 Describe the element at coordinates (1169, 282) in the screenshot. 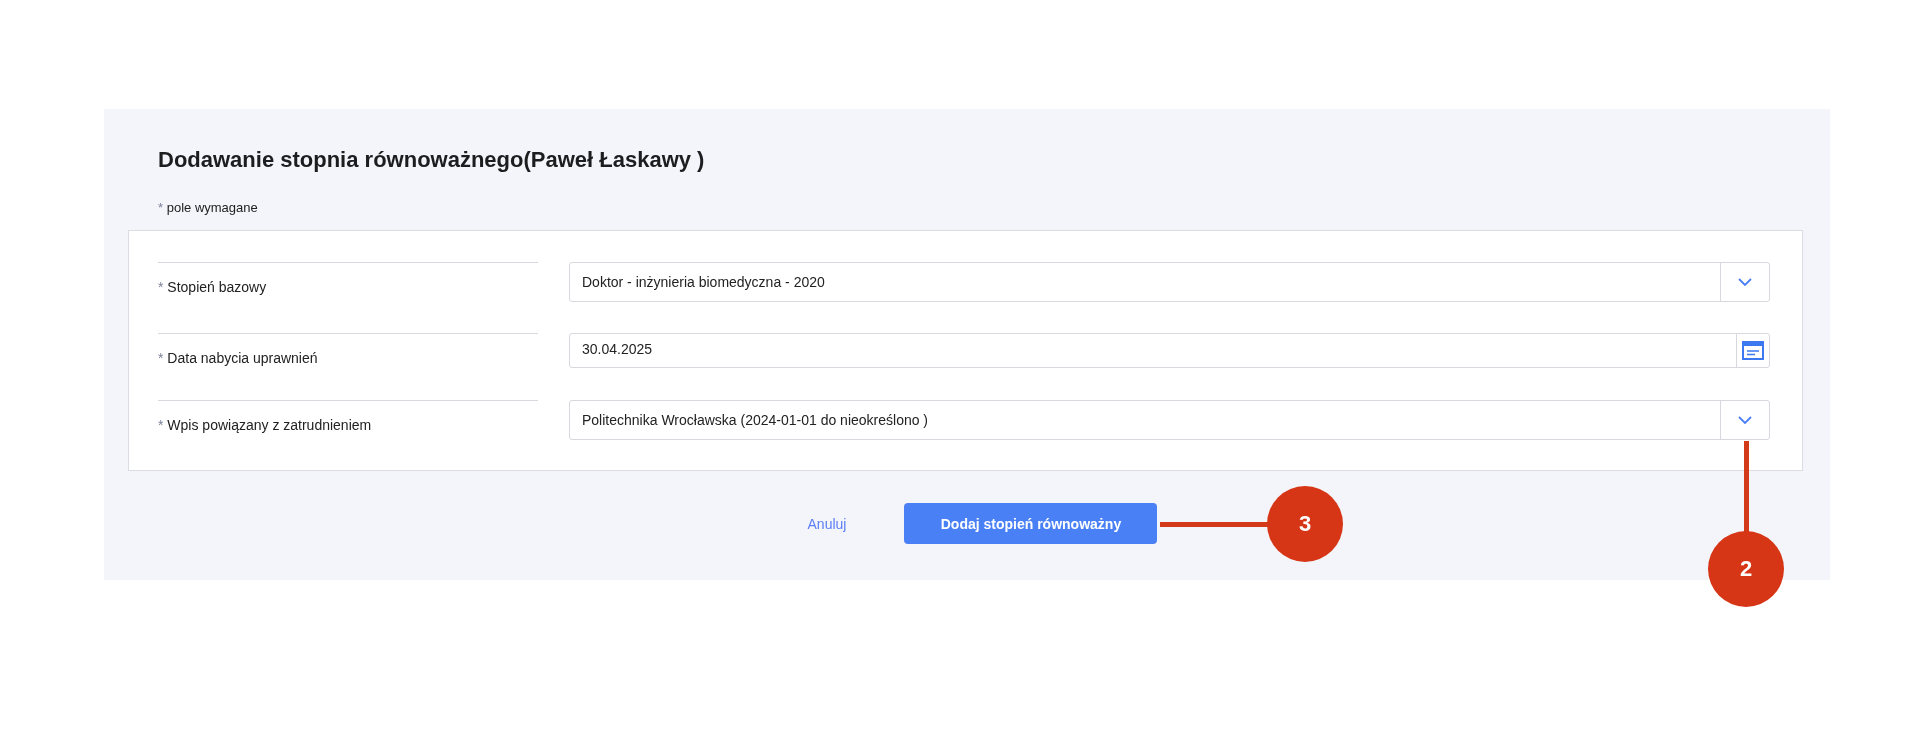

I see `select-field: Doktor - inżynieria biomedyczna - 2020` at that location.